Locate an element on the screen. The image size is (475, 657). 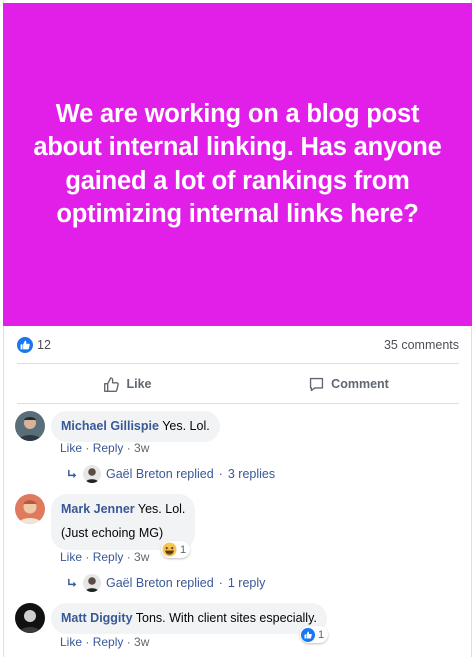
post-actions: Like Comment is located at coordinates (238, 384).